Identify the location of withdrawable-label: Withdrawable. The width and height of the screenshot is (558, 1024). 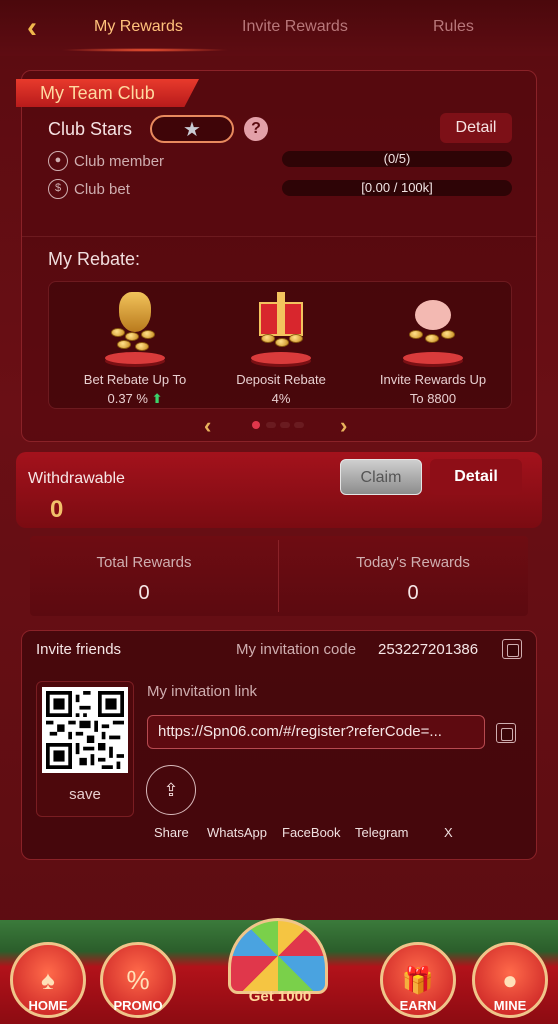
(76, 478).